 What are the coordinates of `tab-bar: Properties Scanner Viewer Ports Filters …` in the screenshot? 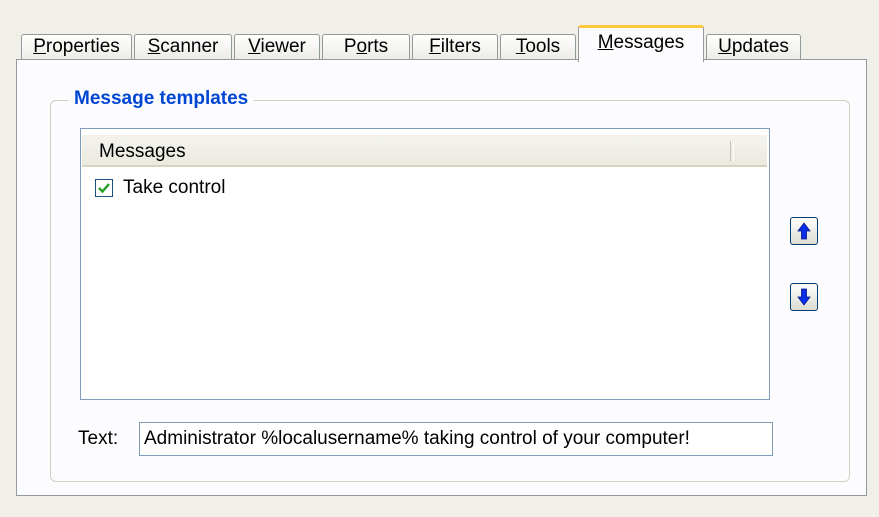 It's located at (439, 31).